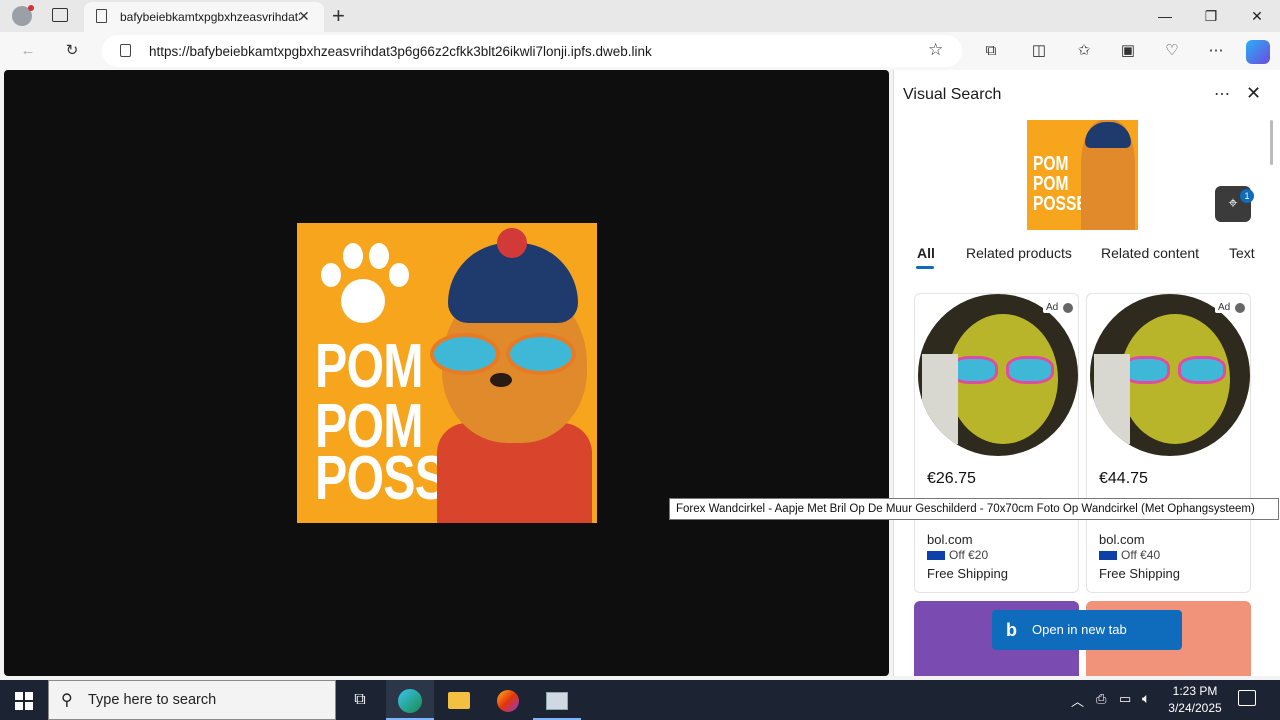  I want to click on active-tab-underline, so click(925, 267).